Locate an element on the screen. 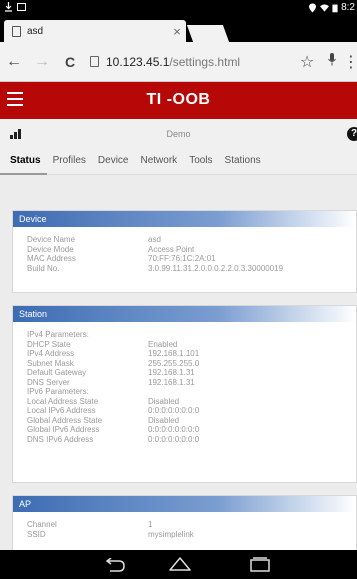 Image resolution: width=357 pixels, height=579 pixels. info-row: MAC Address 70:FF:76:1C:2A:01 is located at coordinates (121, 258).